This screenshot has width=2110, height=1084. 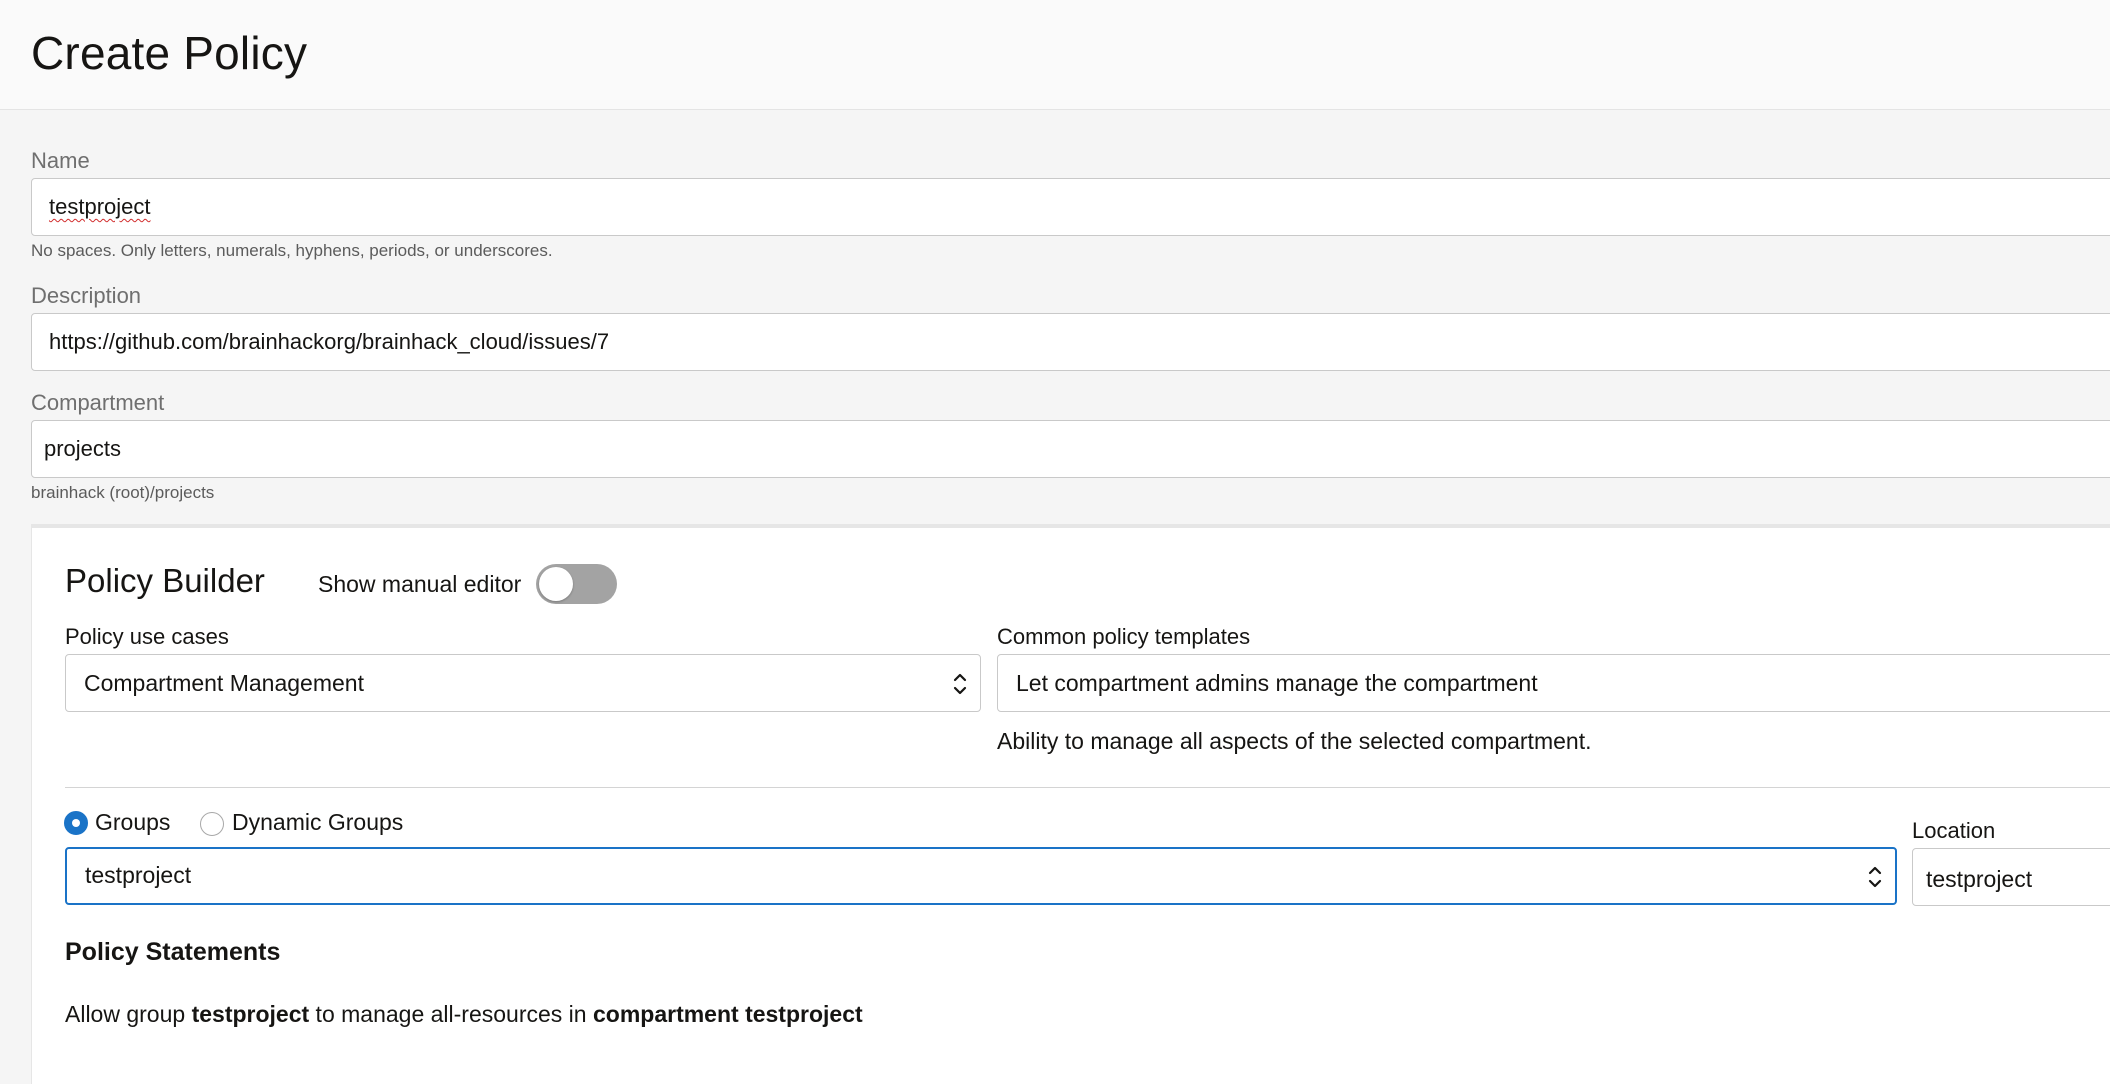 I want to click on name-input-value: testproject, so click(x=100, y=206).